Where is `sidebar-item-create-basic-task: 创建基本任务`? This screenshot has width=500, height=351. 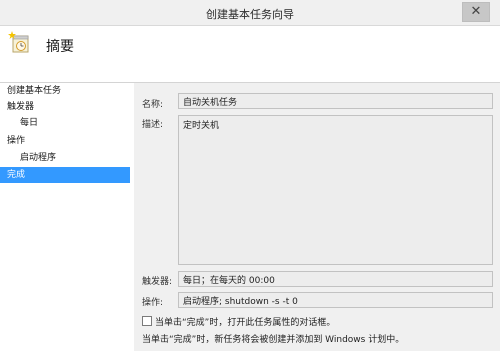 sidebar-item-create-basic-task: 创建基本任务 is located at coordinates (65, 91).